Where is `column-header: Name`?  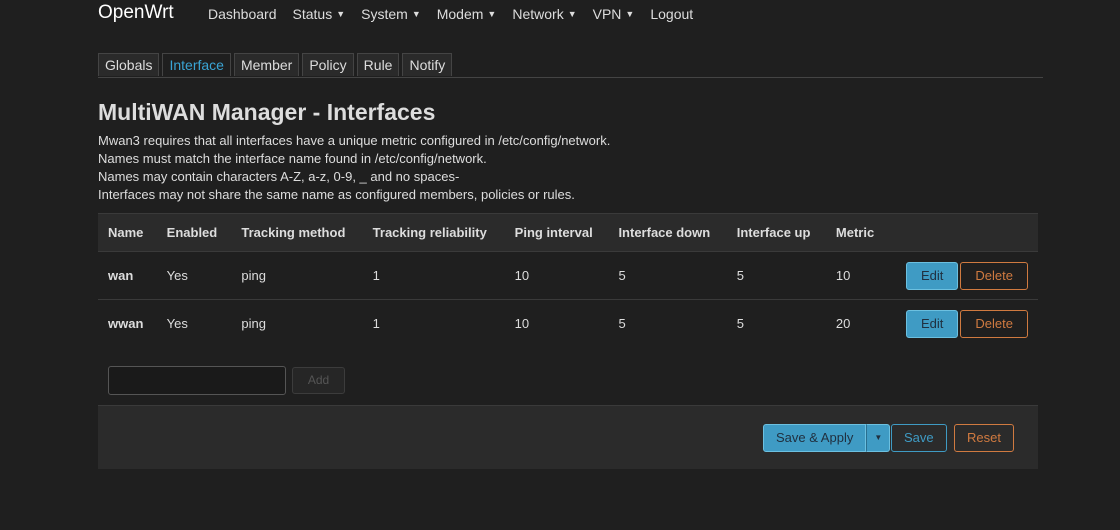
column-header: Name is located at coordinates (127, 232).